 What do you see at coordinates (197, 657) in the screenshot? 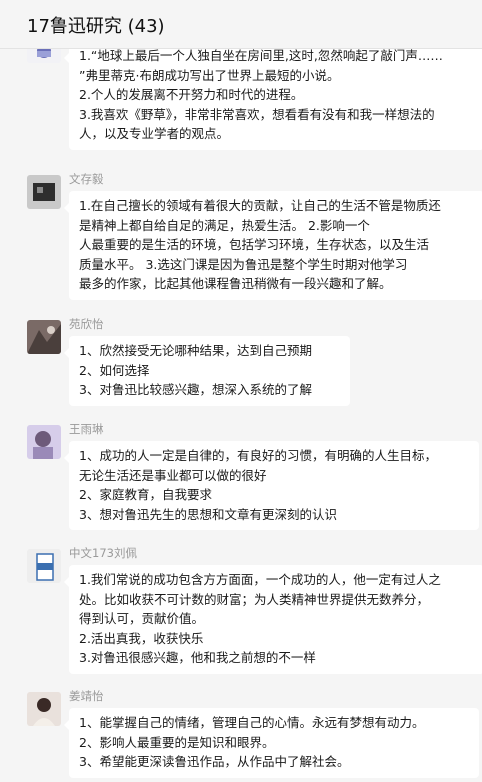
I see `message-line: 3.对鲁迅很感兴趣，他和我之前想的不一样` at bounding box center [197, 657].